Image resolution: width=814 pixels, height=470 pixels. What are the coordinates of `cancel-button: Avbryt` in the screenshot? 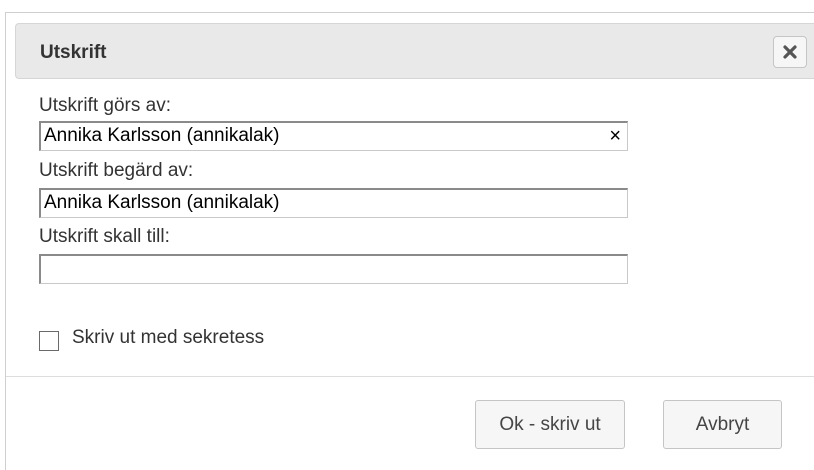 It's located at (722, 424).